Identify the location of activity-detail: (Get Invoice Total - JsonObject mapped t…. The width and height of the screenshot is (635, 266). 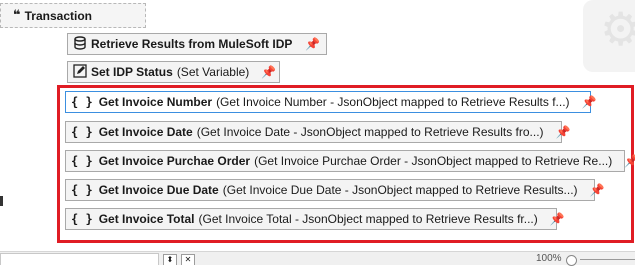
(368, 219).